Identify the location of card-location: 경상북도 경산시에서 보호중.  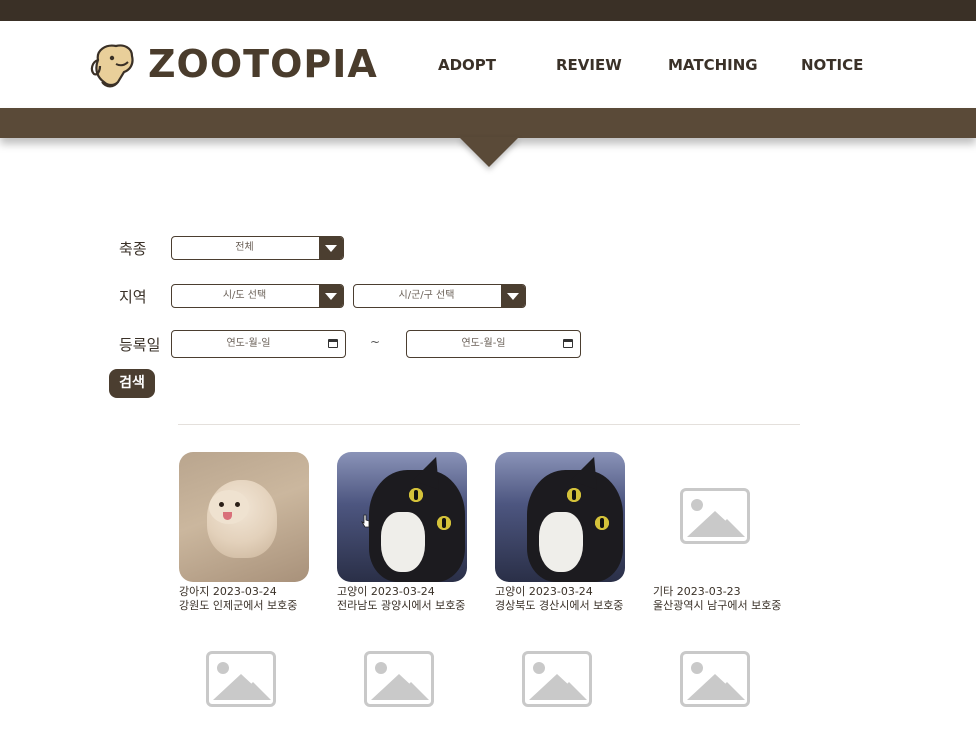
(559, 605).